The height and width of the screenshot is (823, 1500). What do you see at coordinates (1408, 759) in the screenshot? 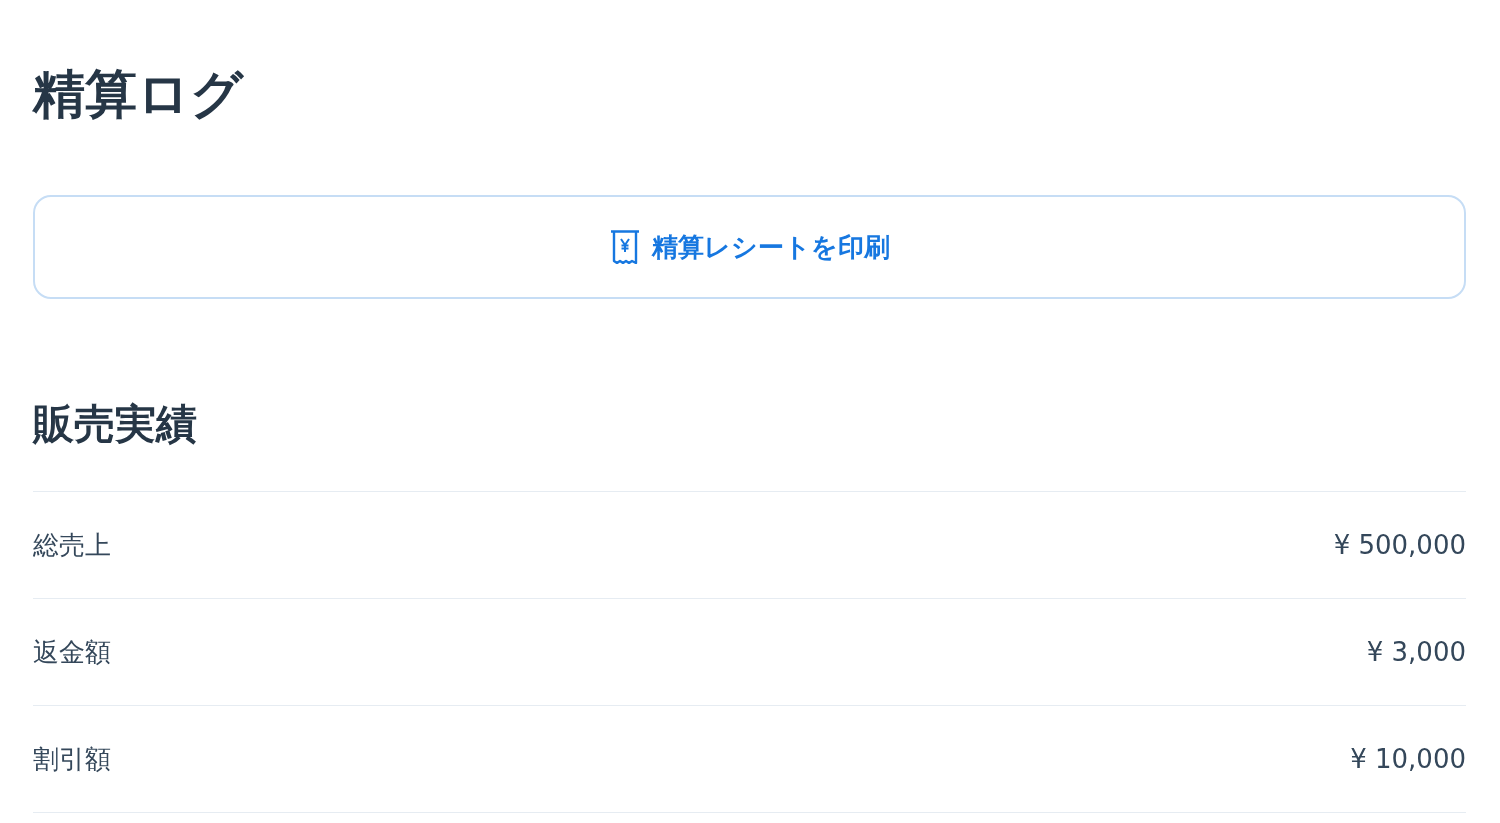
I see `summary-amount: ¥ 10,000` at bounding box center [1408, 759].